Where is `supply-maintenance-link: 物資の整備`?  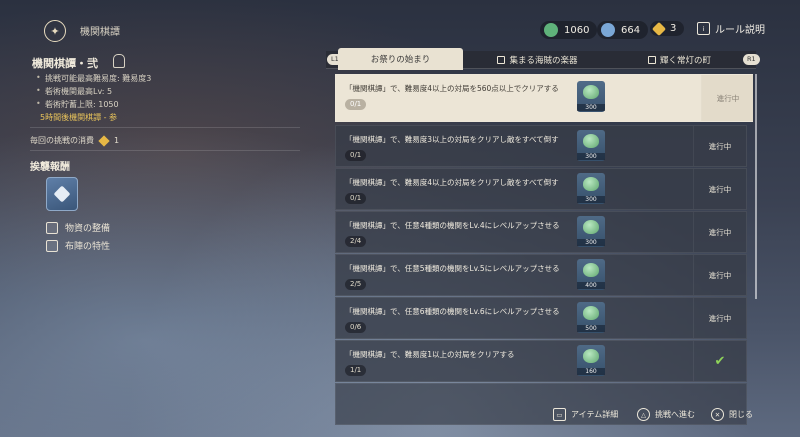 supply-maintenance-link: 物資の整備 is located at coordinates (78, 227).